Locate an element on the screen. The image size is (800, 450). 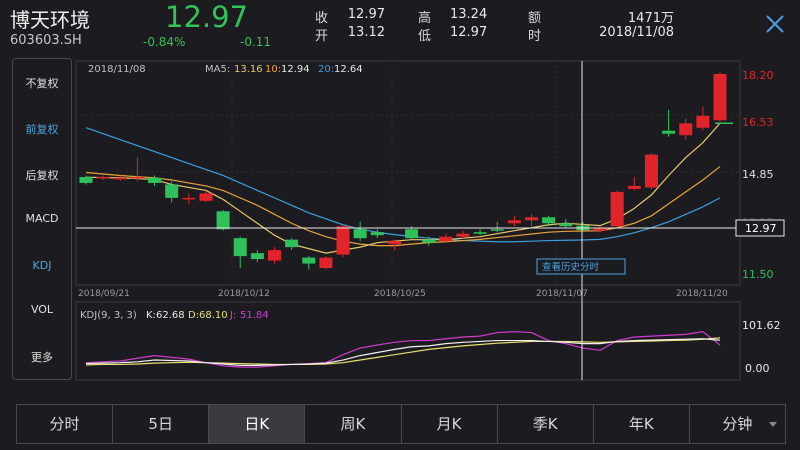
kdj-label: KDJ(9, 3, 3) is located at coordinates (108, 315).